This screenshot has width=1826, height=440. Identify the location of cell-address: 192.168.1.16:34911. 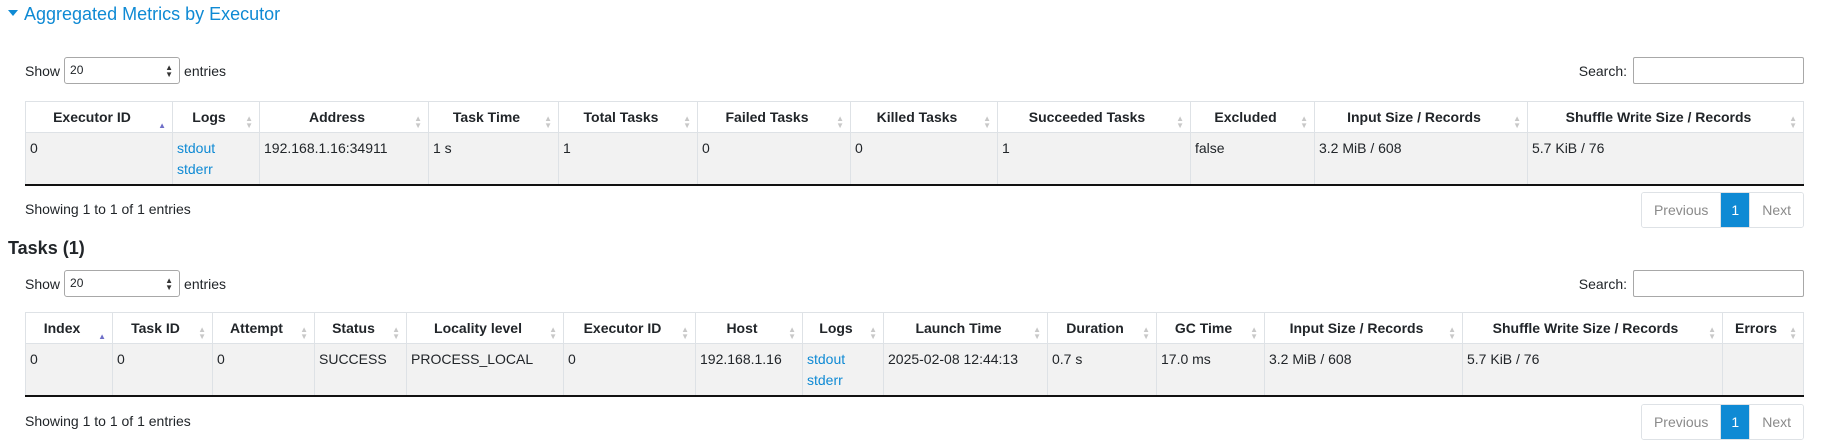
(344, 159).